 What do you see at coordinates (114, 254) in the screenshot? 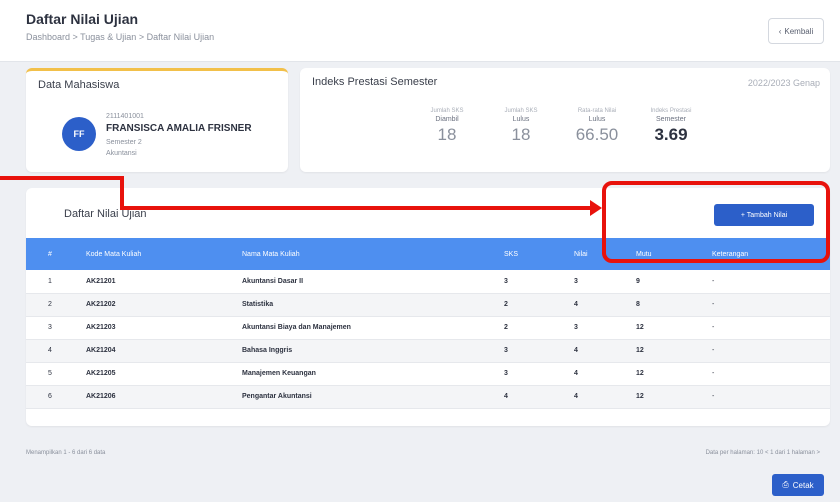
I see `column-header: Kode Mata Kuliah` at bounding box center [114, 254].